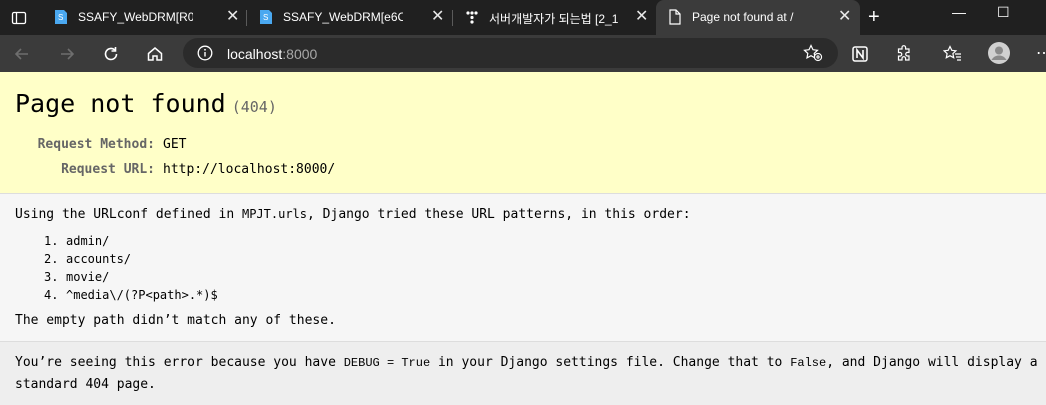 This screenshot has width=1046, height=405. What do you see at coordinates (131, 277) in the screenshot?
I see `list-item: 3. movie/` at bounding box center [131, 277].